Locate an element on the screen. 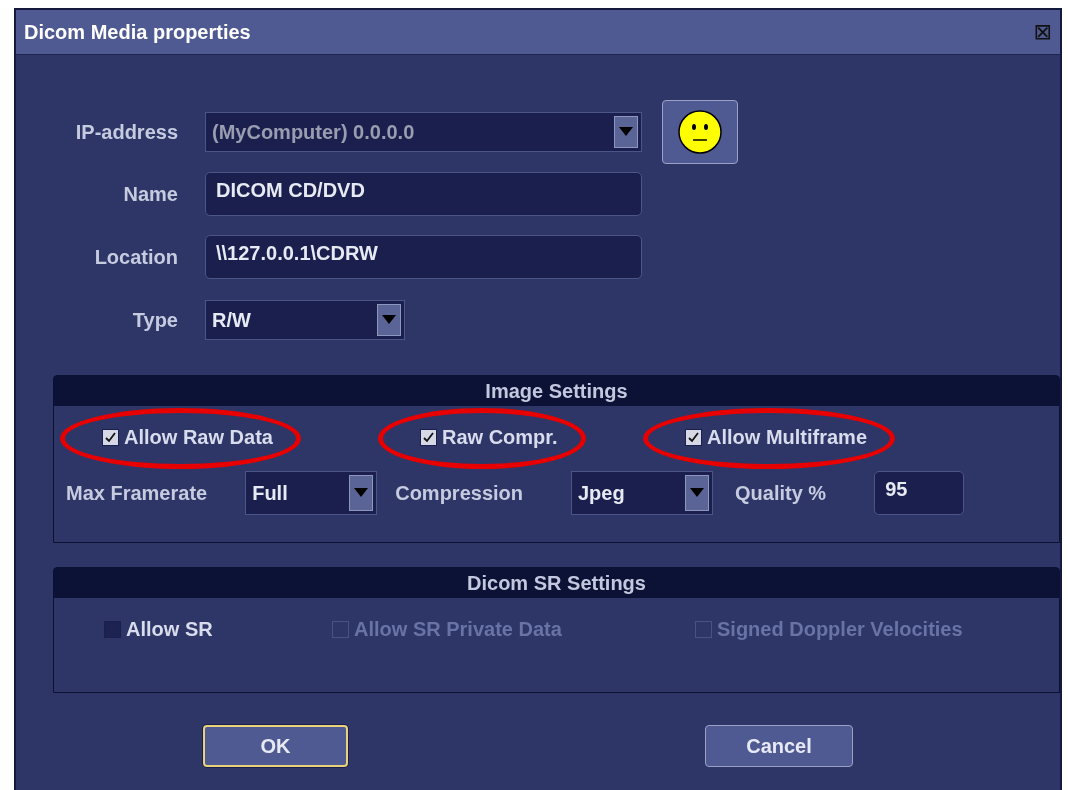 The width and height of the screenshot is (1068, 790). text-field: 95 is located at coordinates (919, 493).